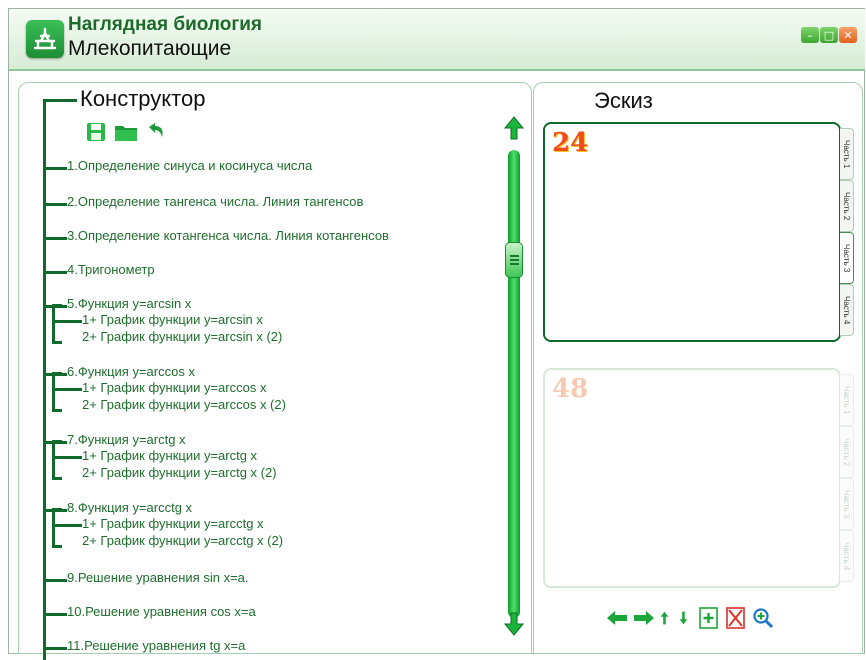  Describe the element at coordinates (111, 269) in the screenshot. I see `tree-item: 4.Тригонометр` at that location.